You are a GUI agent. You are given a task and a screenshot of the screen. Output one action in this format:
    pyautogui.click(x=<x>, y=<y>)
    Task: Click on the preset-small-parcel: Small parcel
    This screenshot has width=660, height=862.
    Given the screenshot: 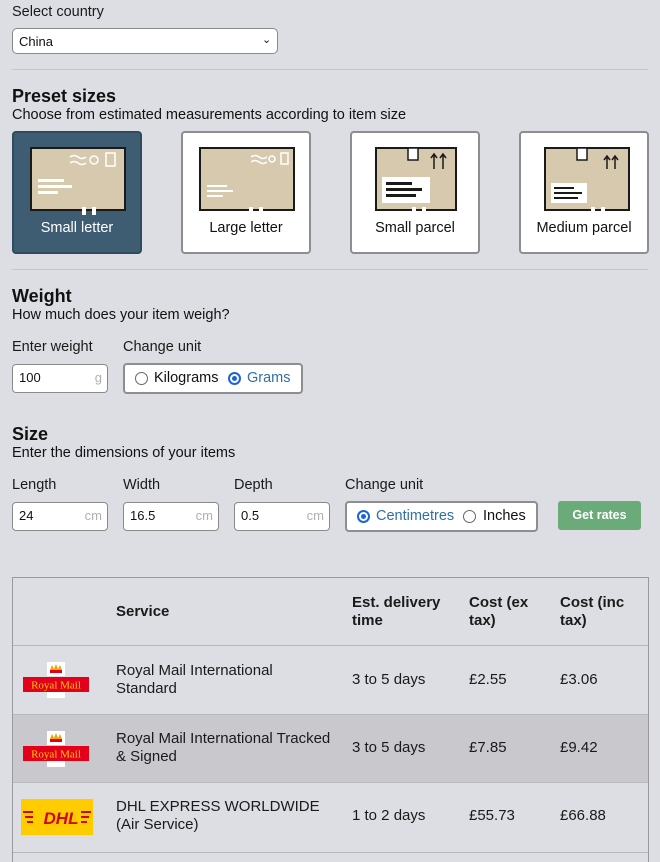 What is the action you would take?
    pyautogui.click(x=415, y=192)
    